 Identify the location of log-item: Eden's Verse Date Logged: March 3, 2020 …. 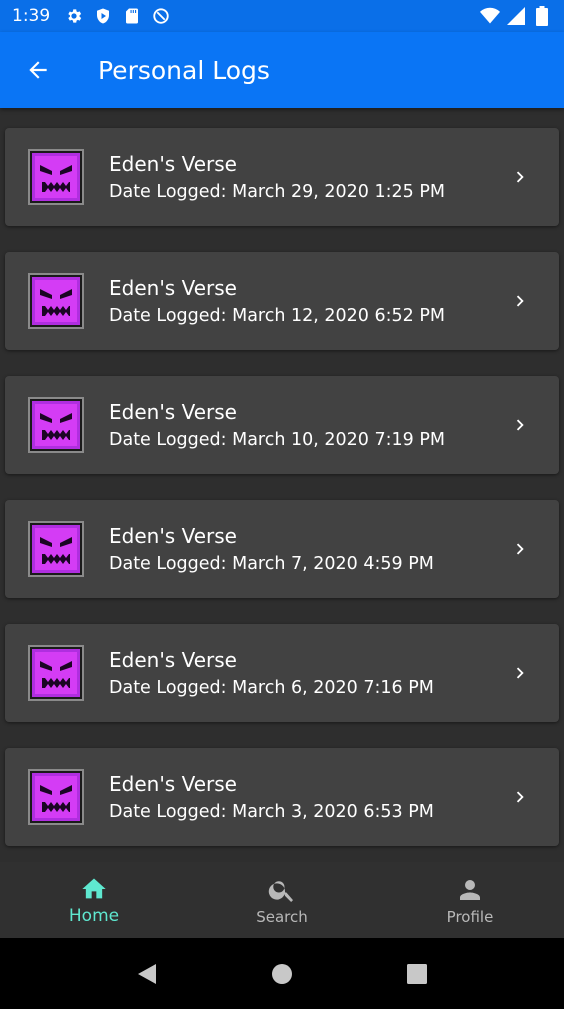
(282, 797).